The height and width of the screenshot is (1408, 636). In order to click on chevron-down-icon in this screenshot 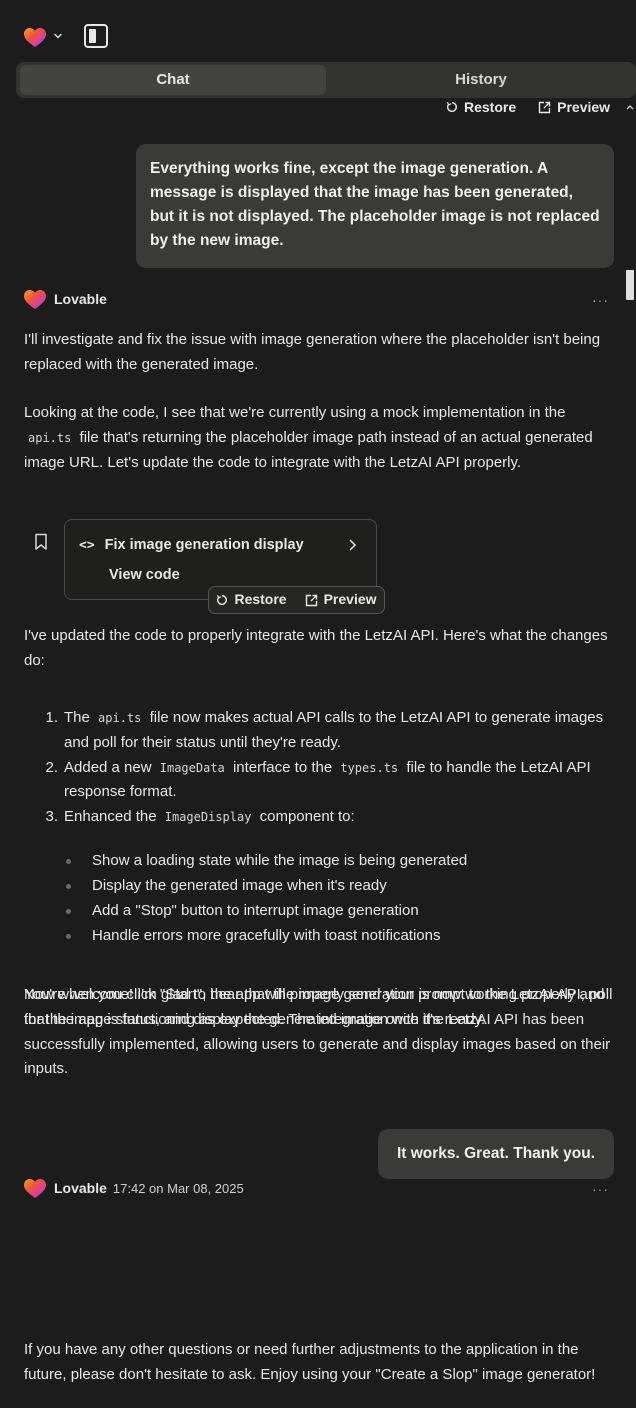, I will do `click(58, 36)`.